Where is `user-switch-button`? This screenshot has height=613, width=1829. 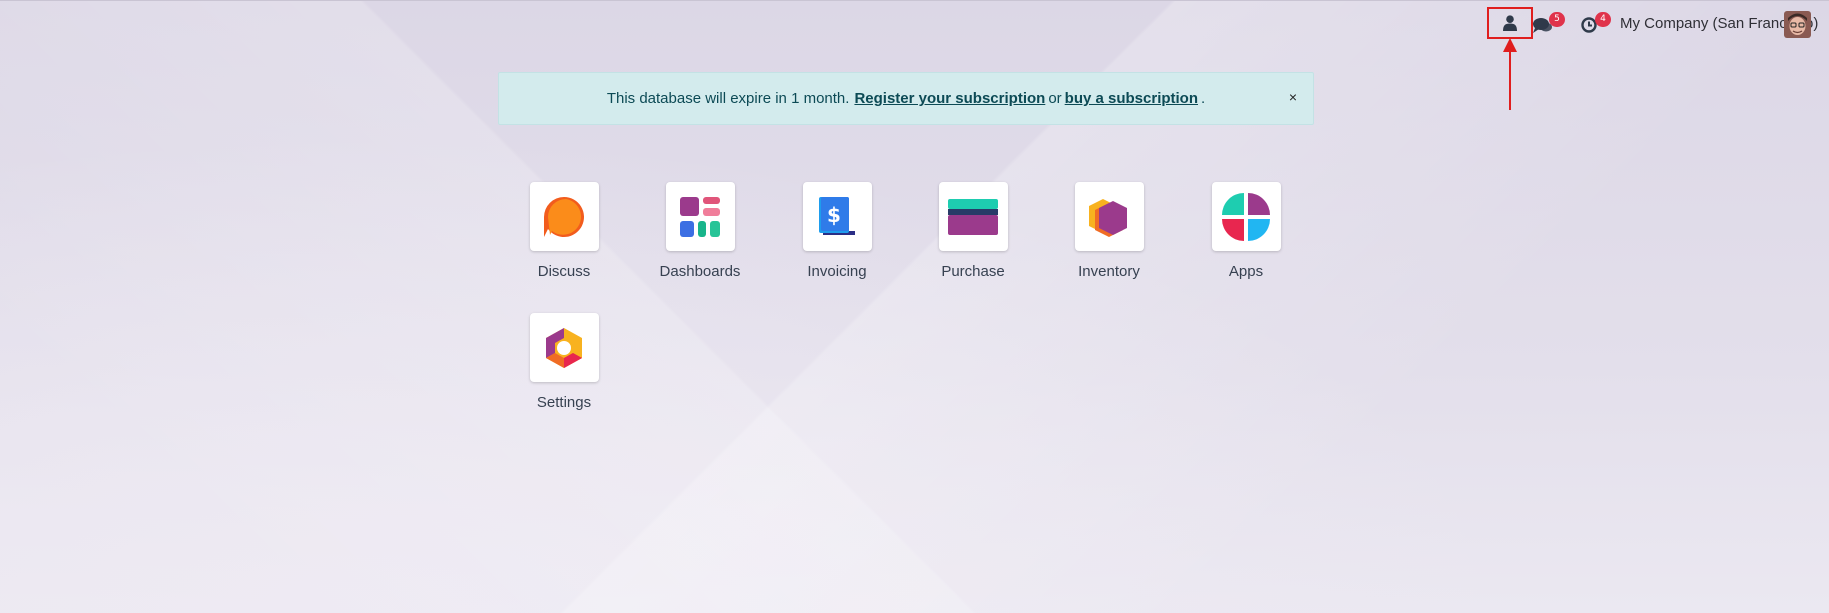 user-switch-button is located at coordinates (1510, 23).